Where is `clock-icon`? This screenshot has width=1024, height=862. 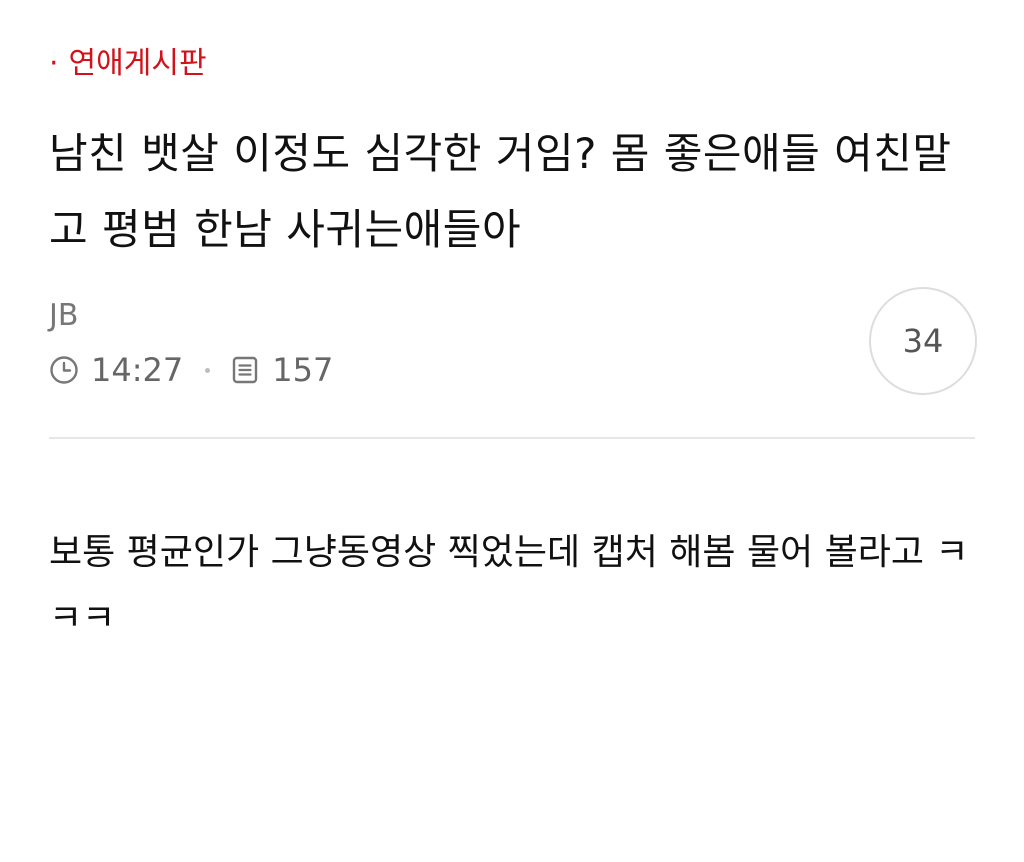
clock-icon is located at coordinates (64, 370).